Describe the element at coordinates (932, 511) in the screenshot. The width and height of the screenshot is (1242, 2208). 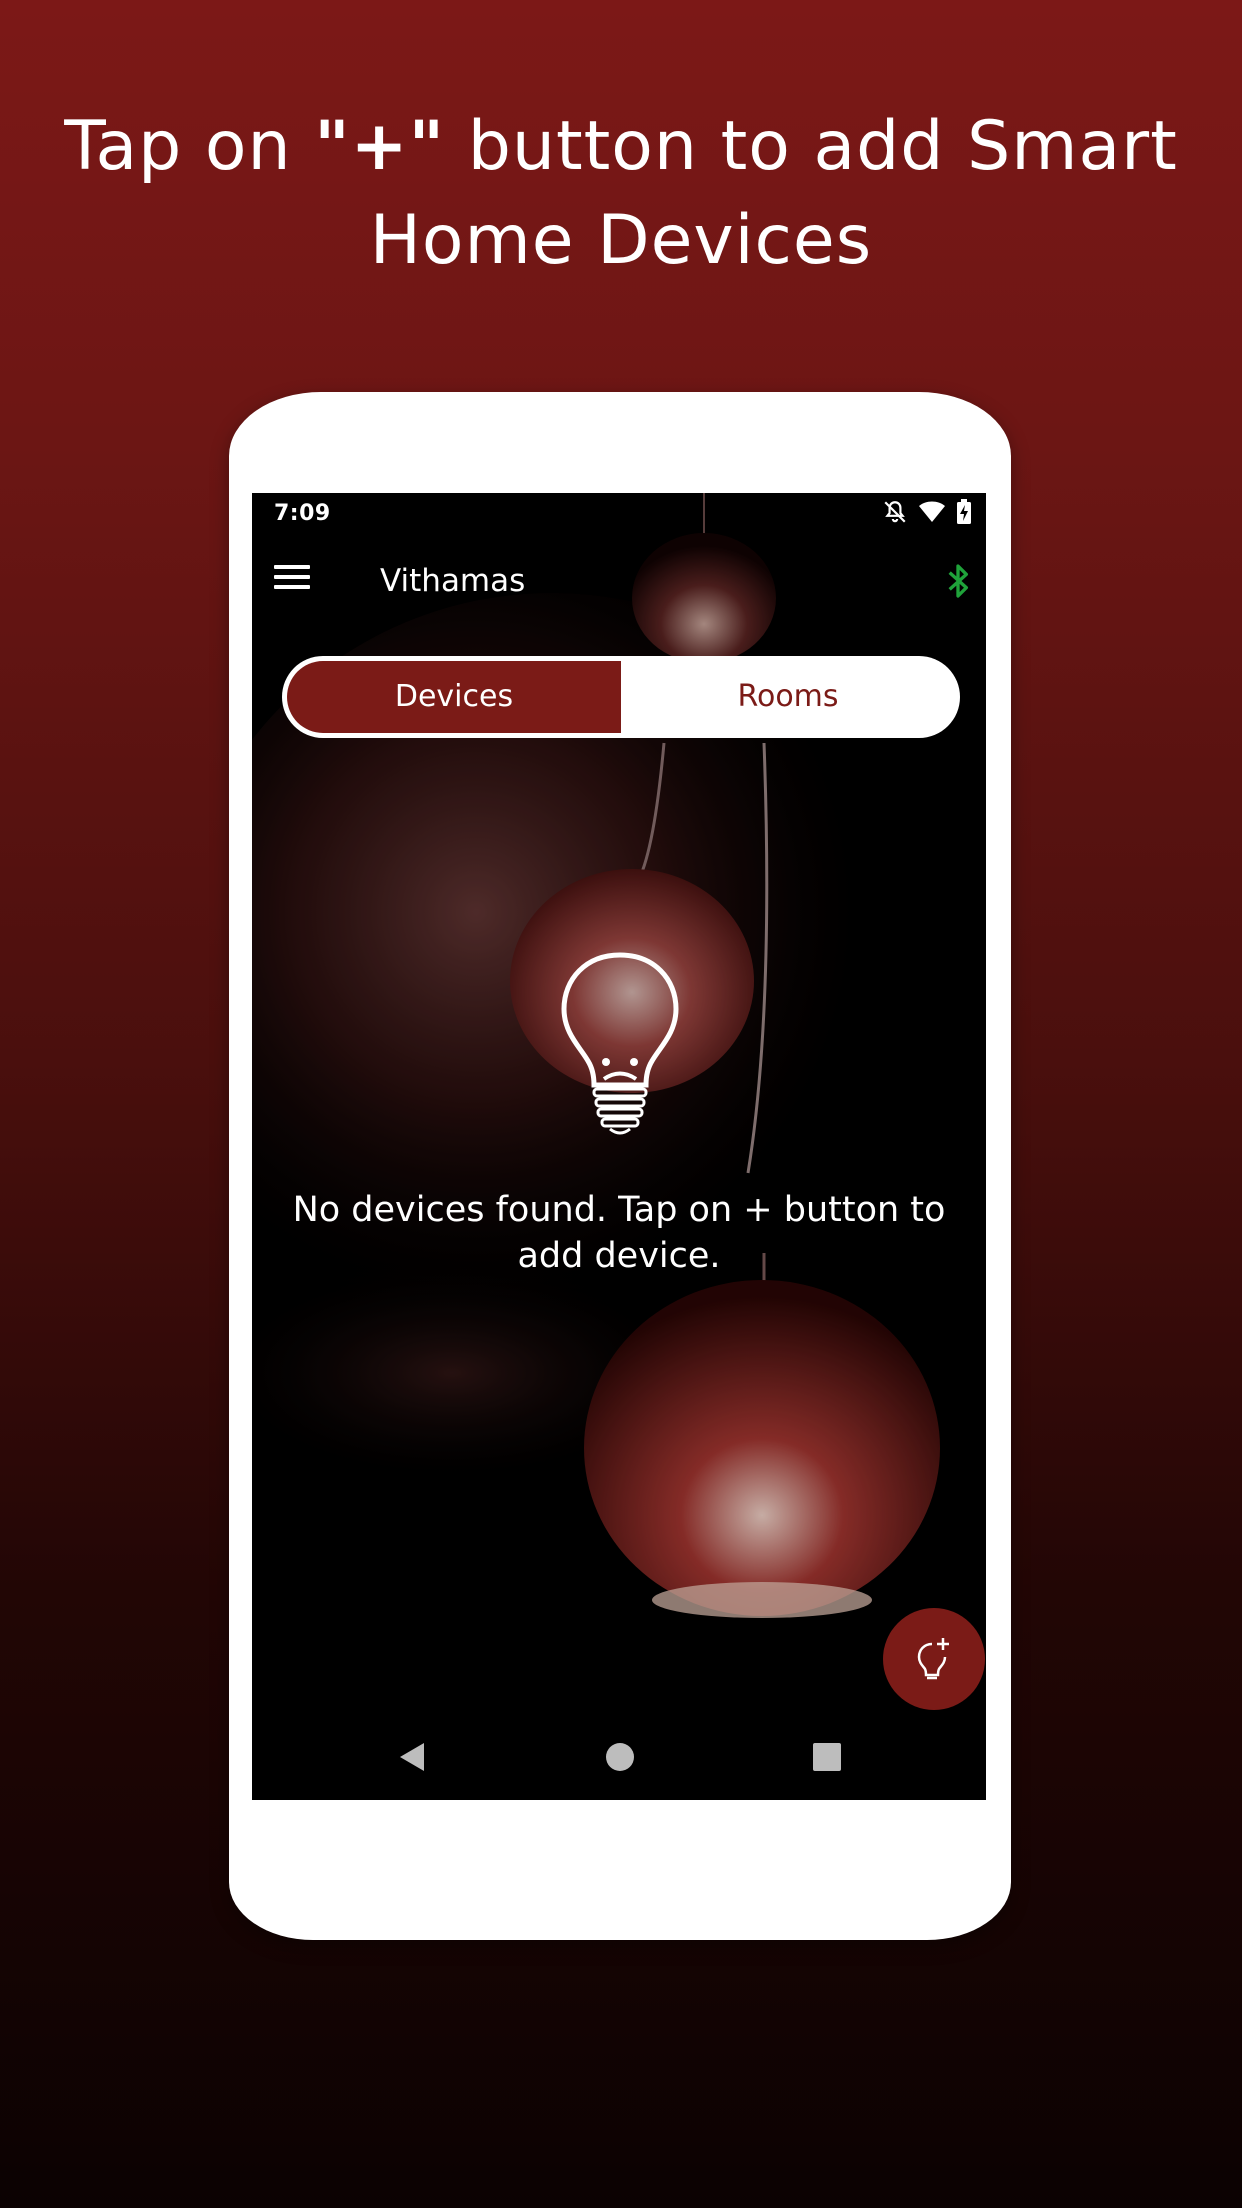
I see `wifi-icon` at that location.